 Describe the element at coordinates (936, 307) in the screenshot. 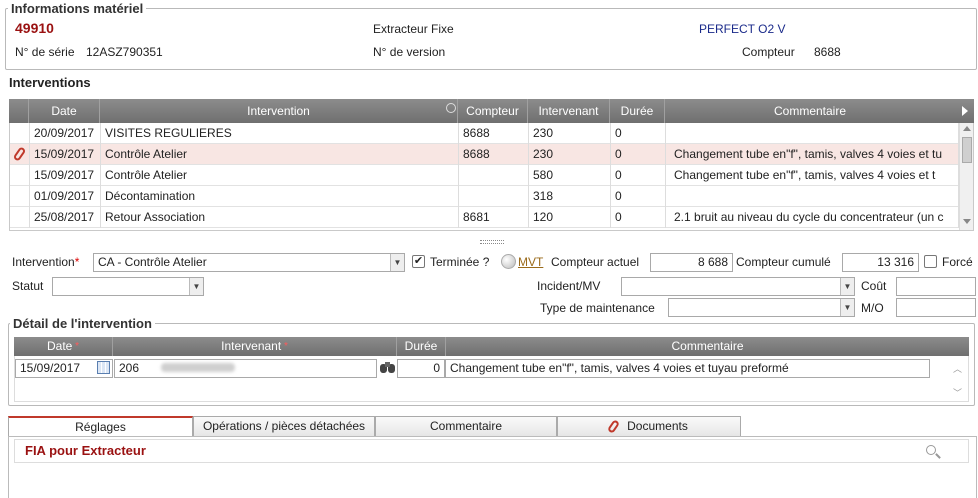

I see `mo-input` at that location.